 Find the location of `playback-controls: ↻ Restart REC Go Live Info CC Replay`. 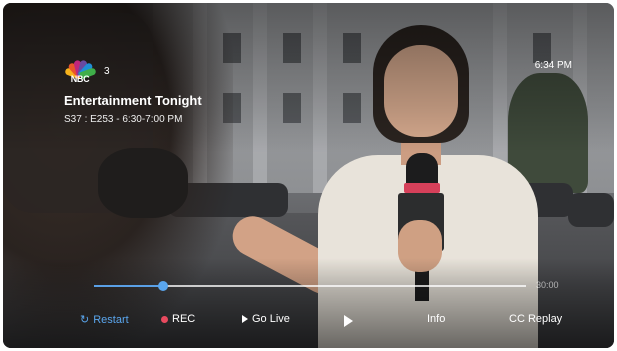

playback-controls: ↻ Restart REC Go Live Info CC Replay is located at coordinates (308, 323).